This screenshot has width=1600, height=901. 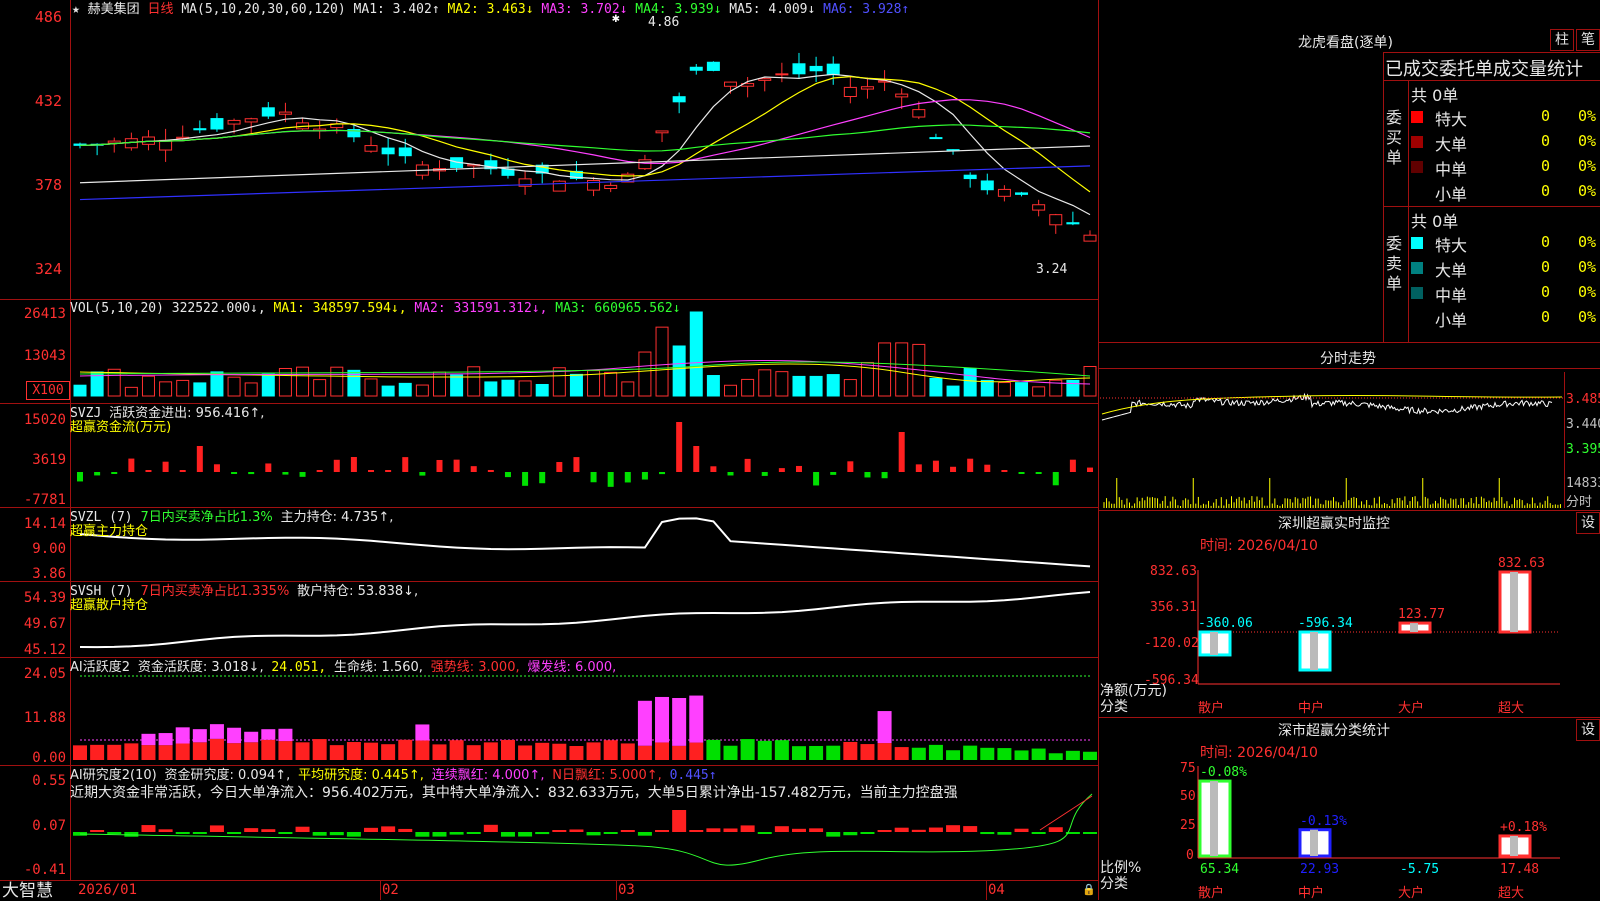 What do you see at coordinates (49, 758) in the screenshot?
I see `ai1-y-tick: 0.00` at bounding box center [49, 758].